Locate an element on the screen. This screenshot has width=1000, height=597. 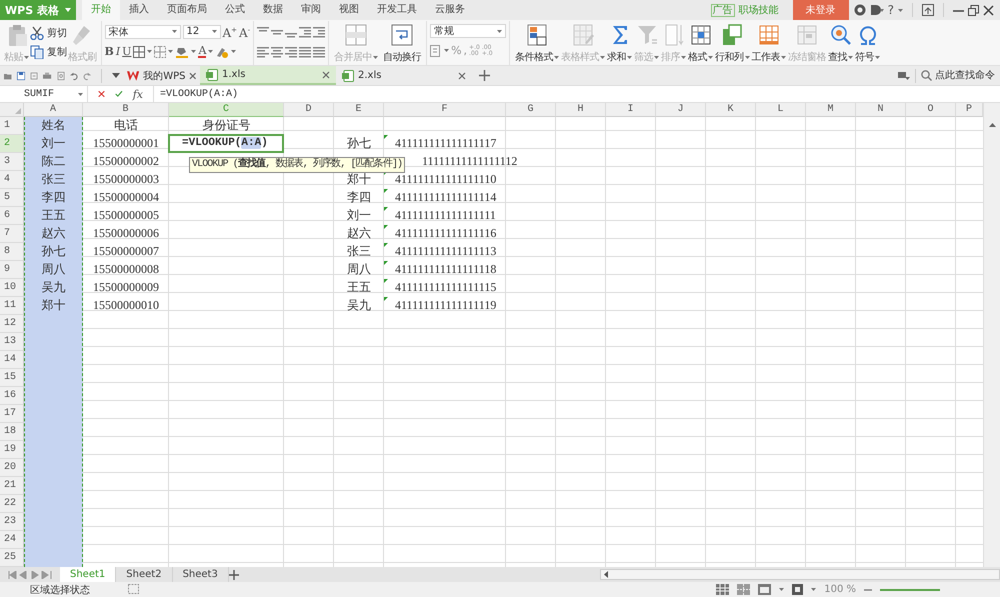
column-header: H is located at coordinates (581, 110).